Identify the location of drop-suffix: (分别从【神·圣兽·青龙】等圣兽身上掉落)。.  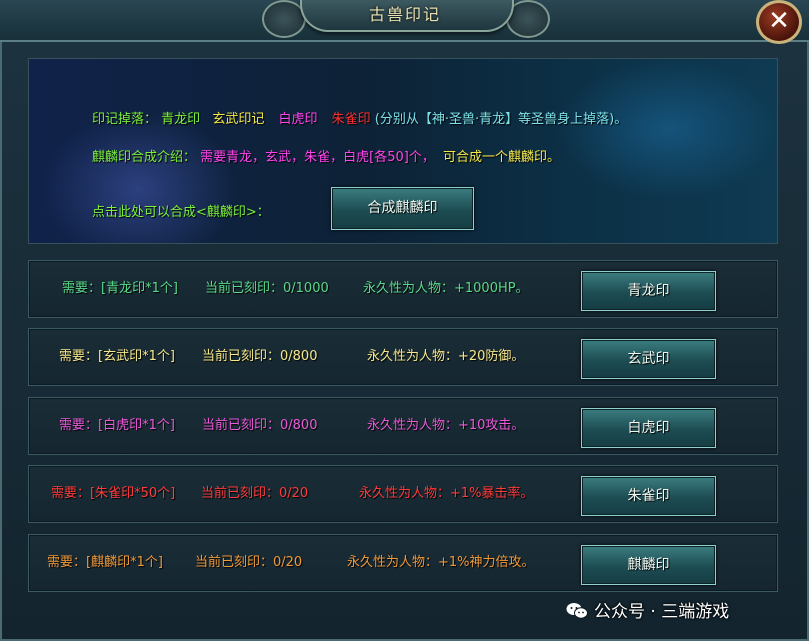
(501, 119).